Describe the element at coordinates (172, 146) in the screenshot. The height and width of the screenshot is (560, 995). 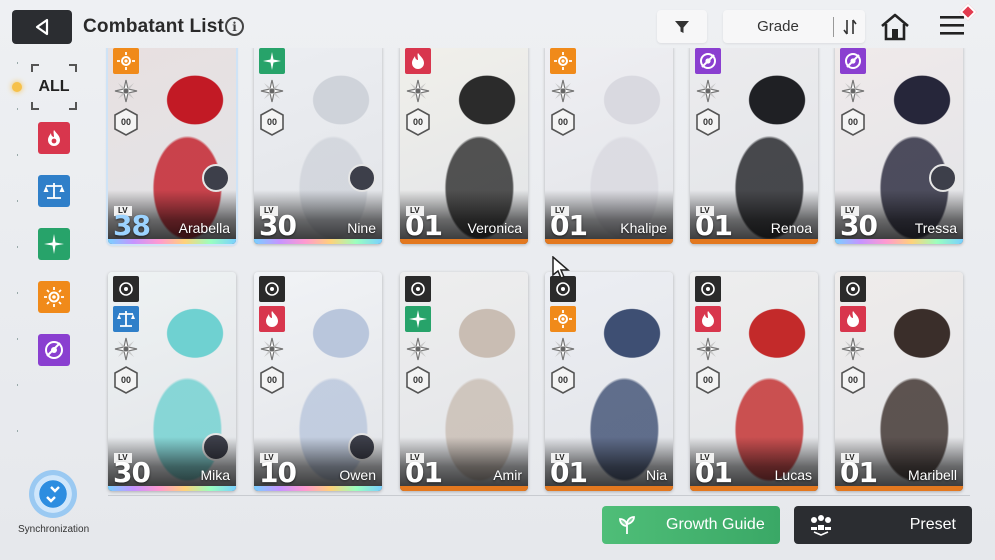
I see `combatant-card: 00 LV 38 Arabella` at that location.